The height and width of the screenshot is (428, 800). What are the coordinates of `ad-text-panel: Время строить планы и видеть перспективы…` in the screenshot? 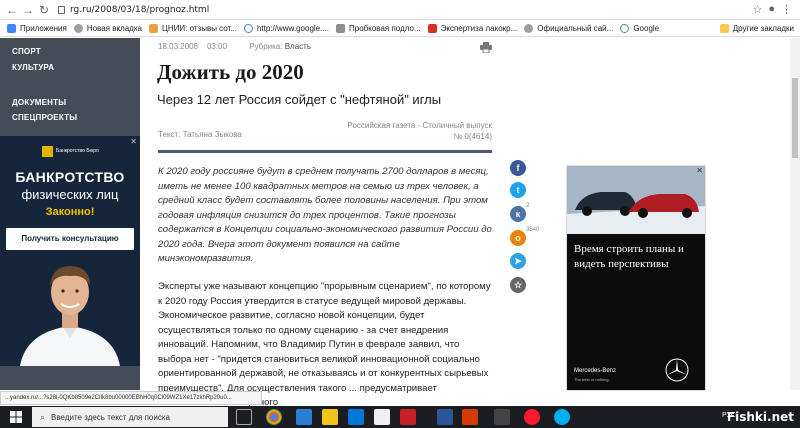 It's located at (636, 312).